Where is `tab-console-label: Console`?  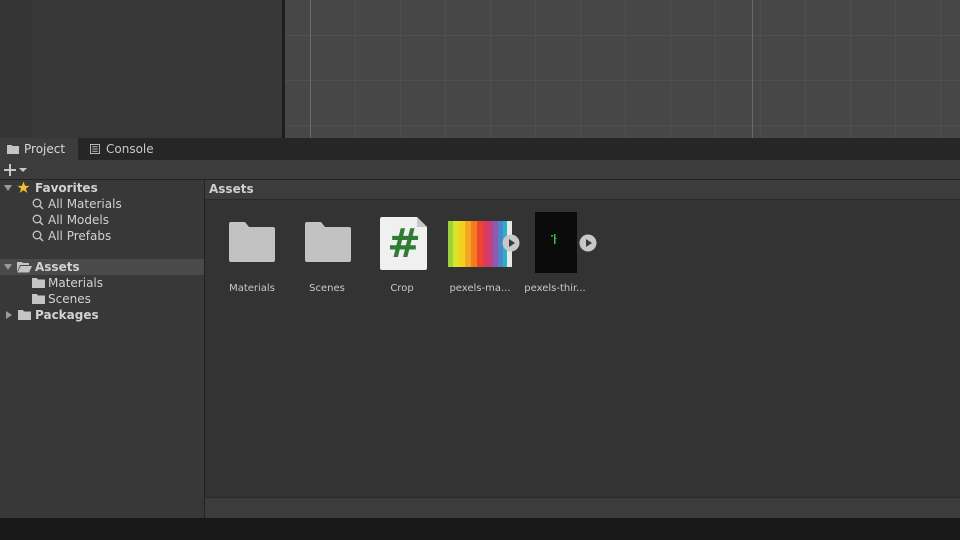 tab-console-label: Console is located at coordinates (130, 149).